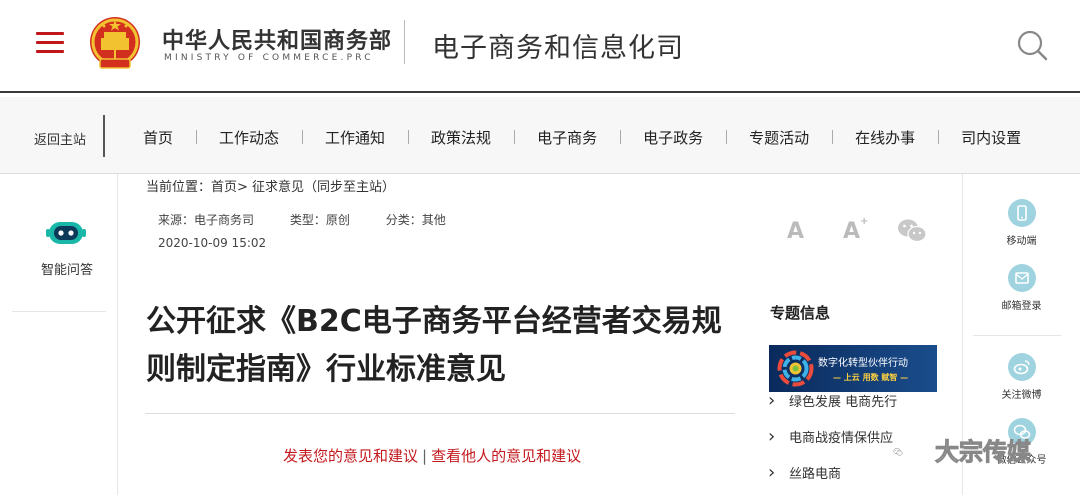 Image resolution: width=1080 pixels, height=495 pixels. Describe the element at coordinates (852, 231) in the screenshot. I see `font-decrease-label: A` at that location.